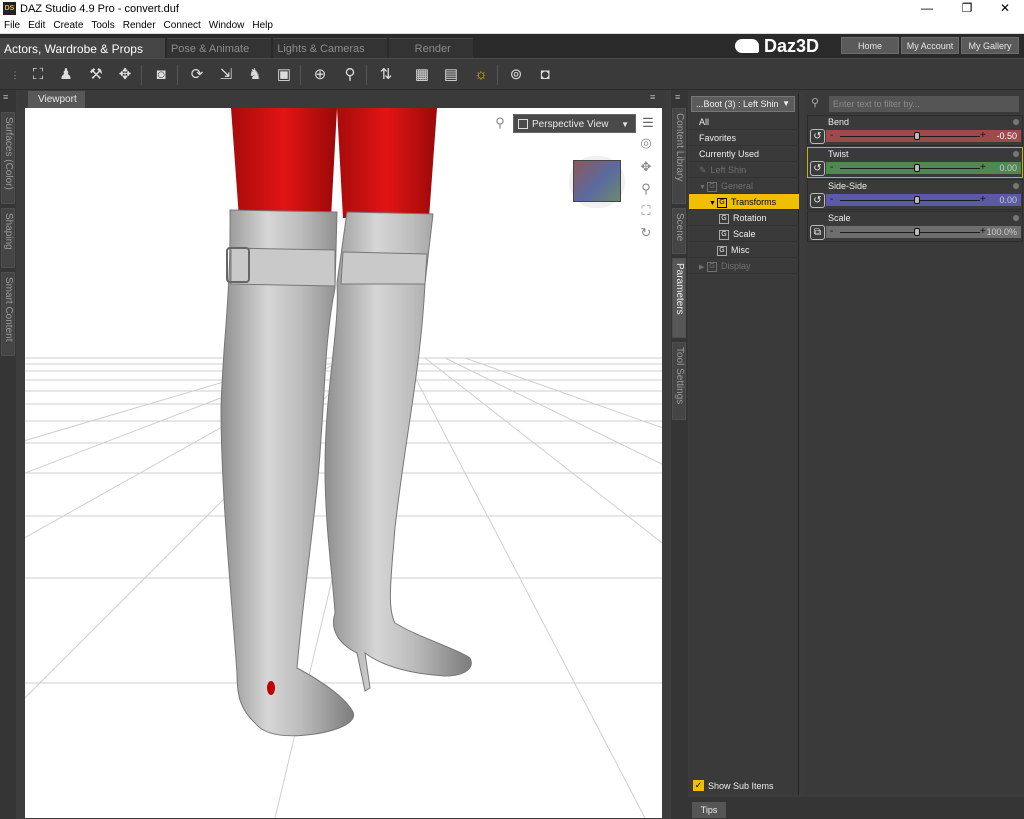  Describe the element at coordinates (709, 810) in the screenshot. I see `tips-tab: Tips` at that location.